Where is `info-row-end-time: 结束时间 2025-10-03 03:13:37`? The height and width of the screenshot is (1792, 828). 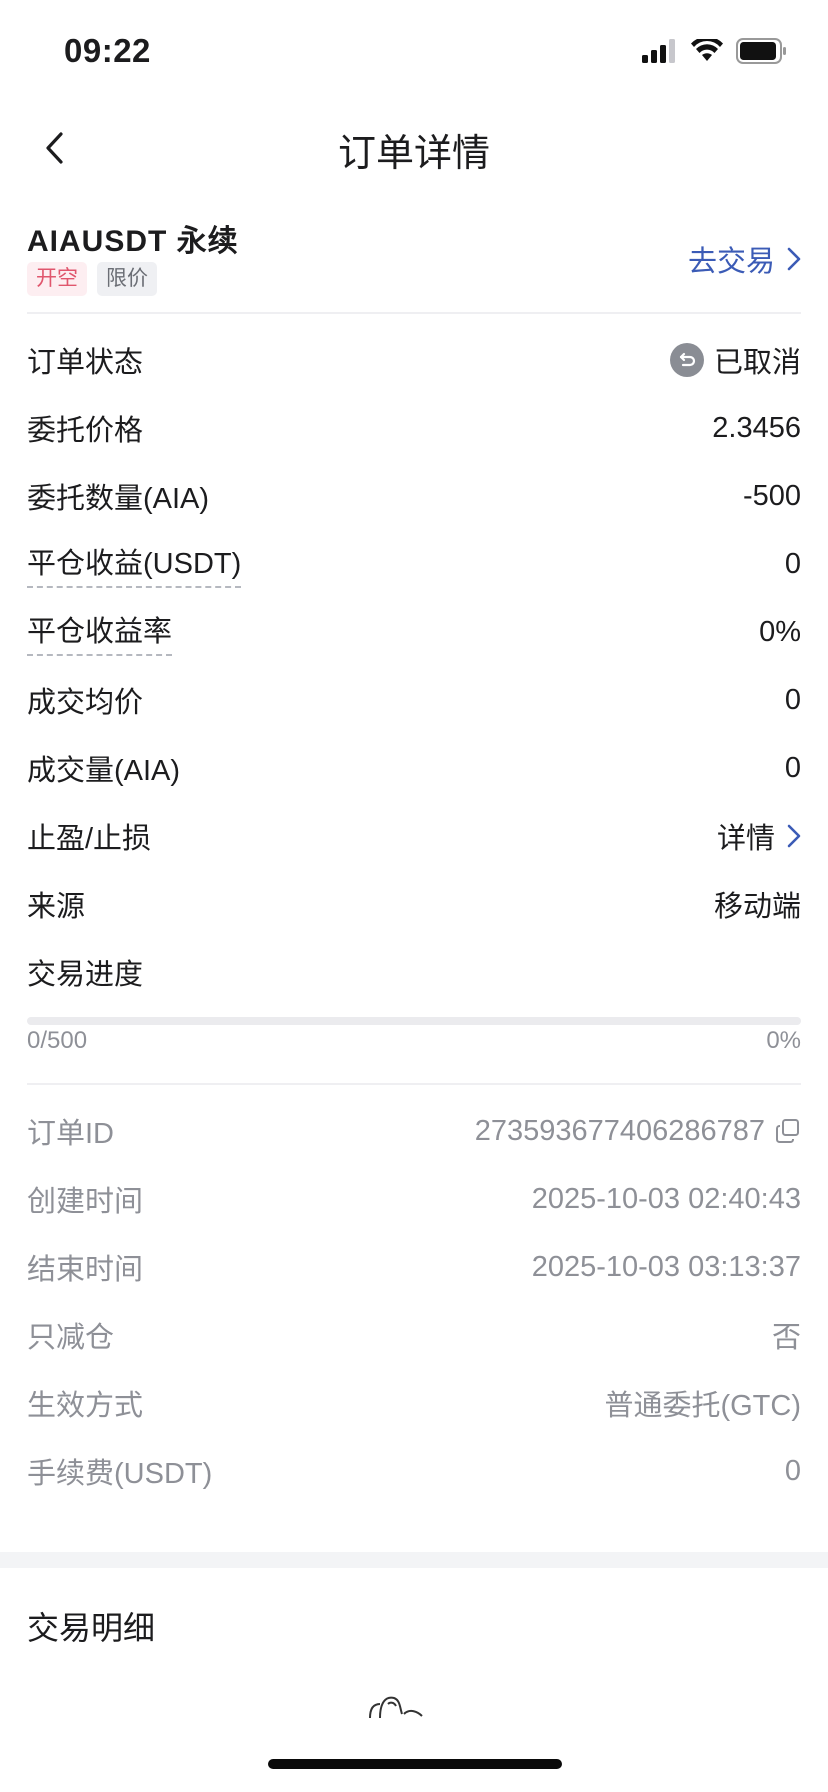
info-row-end-time: 结束时间 2025-10-03 03:13:37 is located at coordinates (414, 1267).